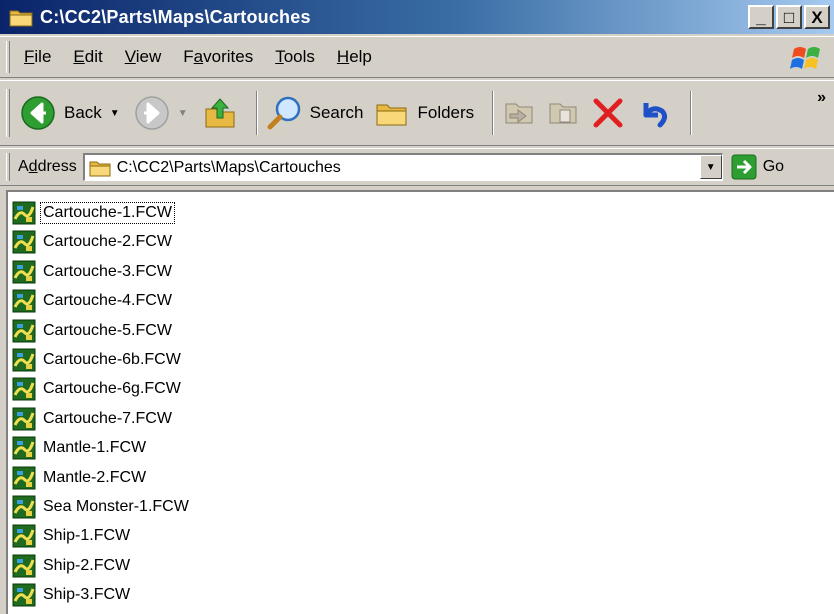 Image resolution: width=834 pixels, height=614 pixels. What do you see at coordinates (107, 242) in the screenshot?
I see `file-name: Cartouche-2.FCW` at bounding box center [107, 242].